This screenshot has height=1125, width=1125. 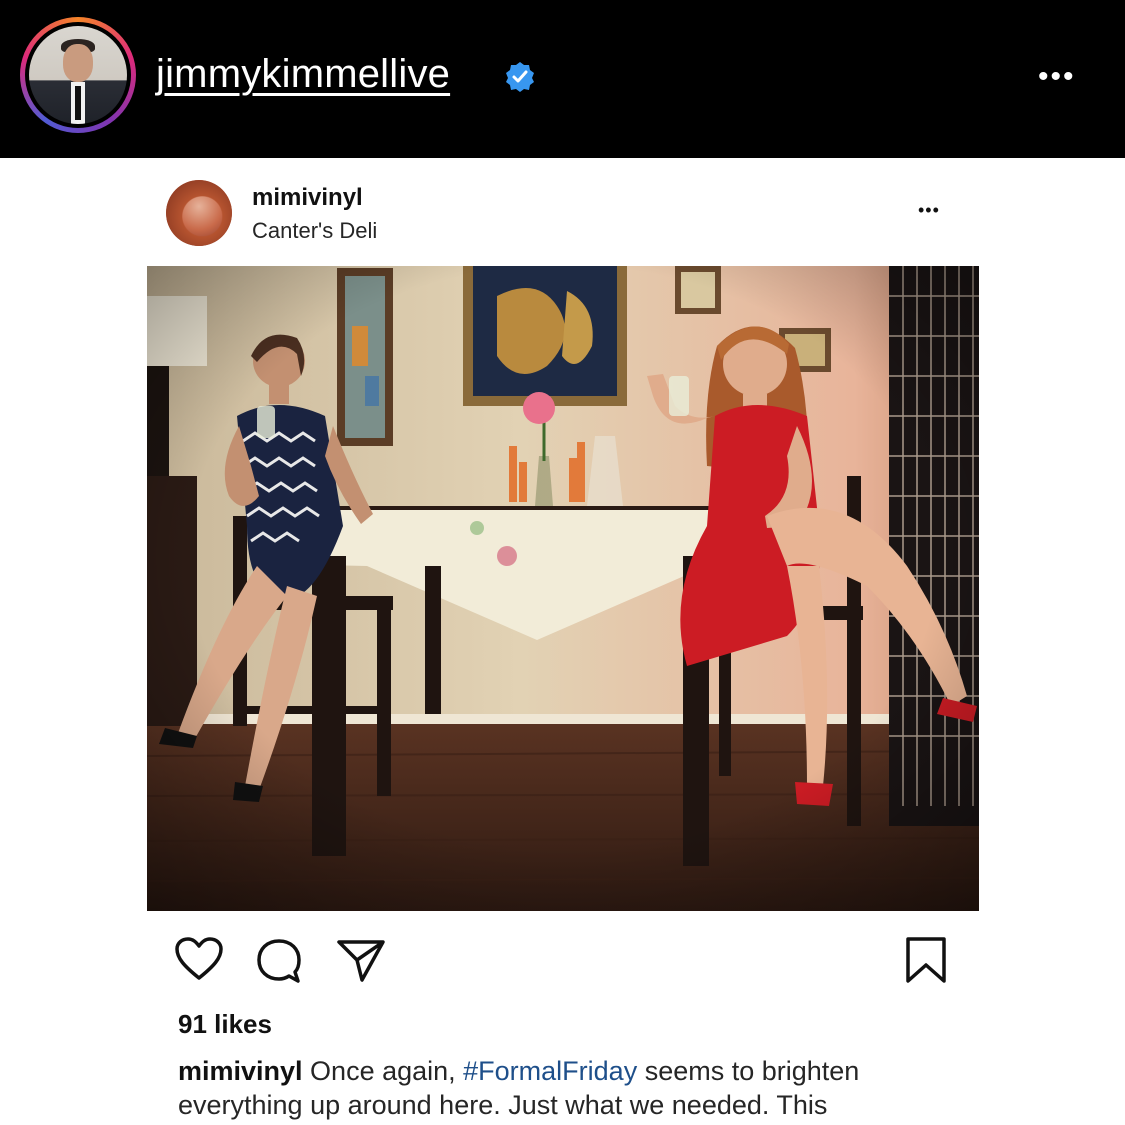 What do you see at coordinates (1057, 77) in the screenshot?
I see `more-options-icon: •••` at bounding box center [1057, 77].